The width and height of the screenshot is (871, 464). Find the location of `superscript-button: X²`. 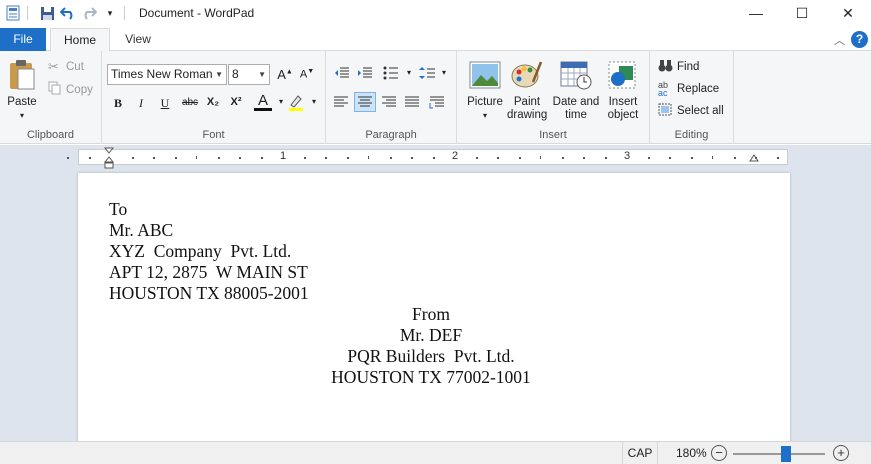

superscript-button: X² is located at coordinates (236, 102).